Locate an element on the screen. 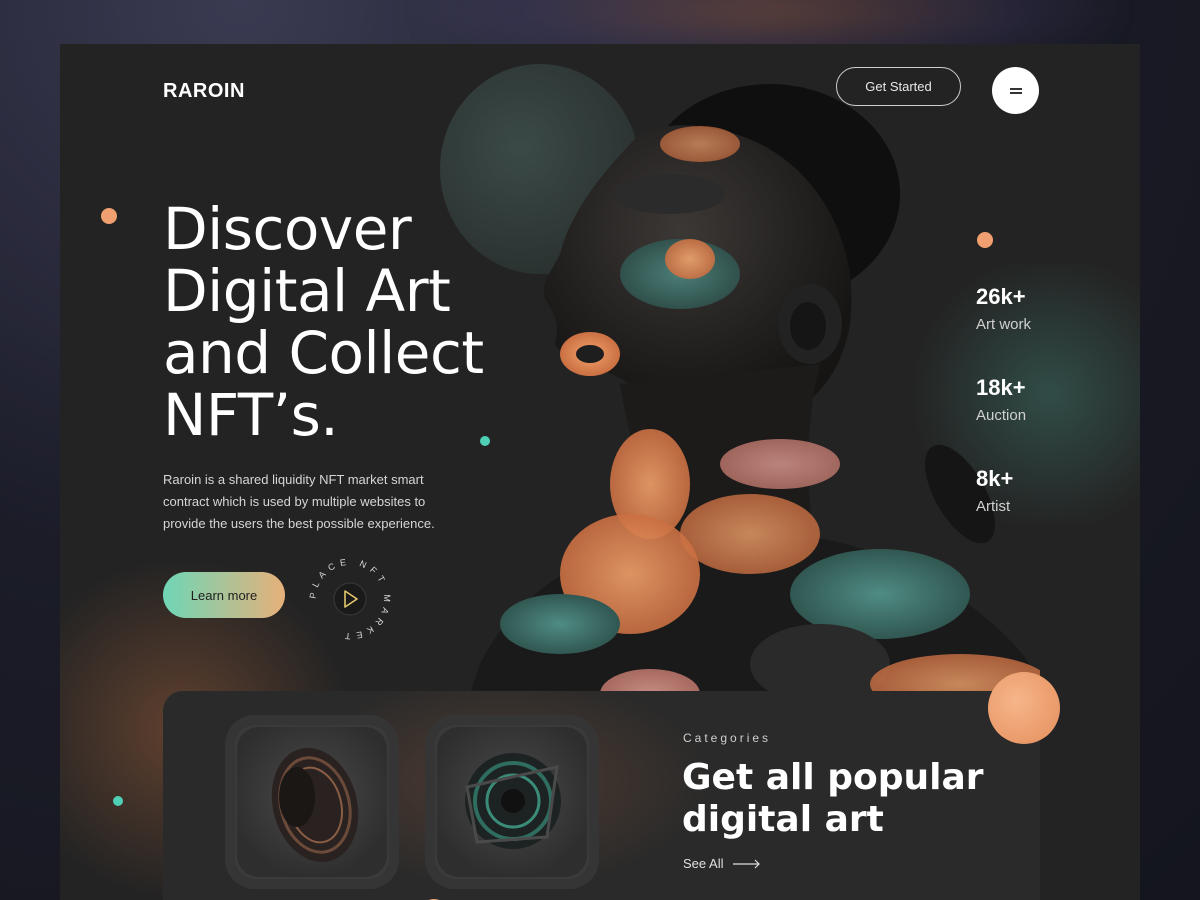  see-all-link: See All is located at coordinates (722, 863).